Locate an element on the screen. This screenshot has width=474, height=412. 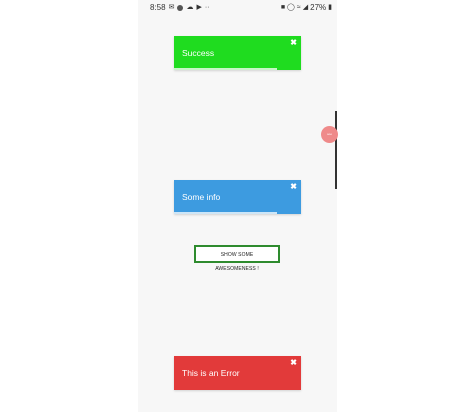
toast-info-text: Some info is located at coordinates (201, 197).